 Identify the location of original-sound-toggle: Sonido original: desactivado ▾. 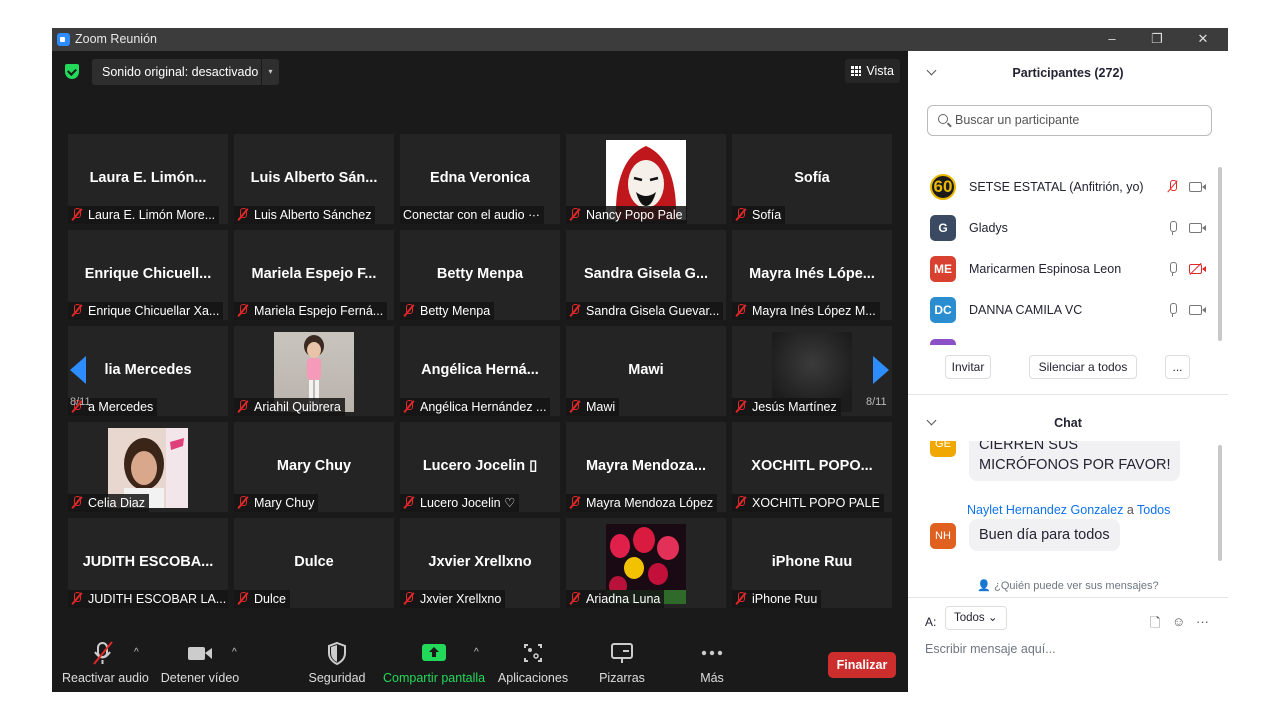
(185, 72).